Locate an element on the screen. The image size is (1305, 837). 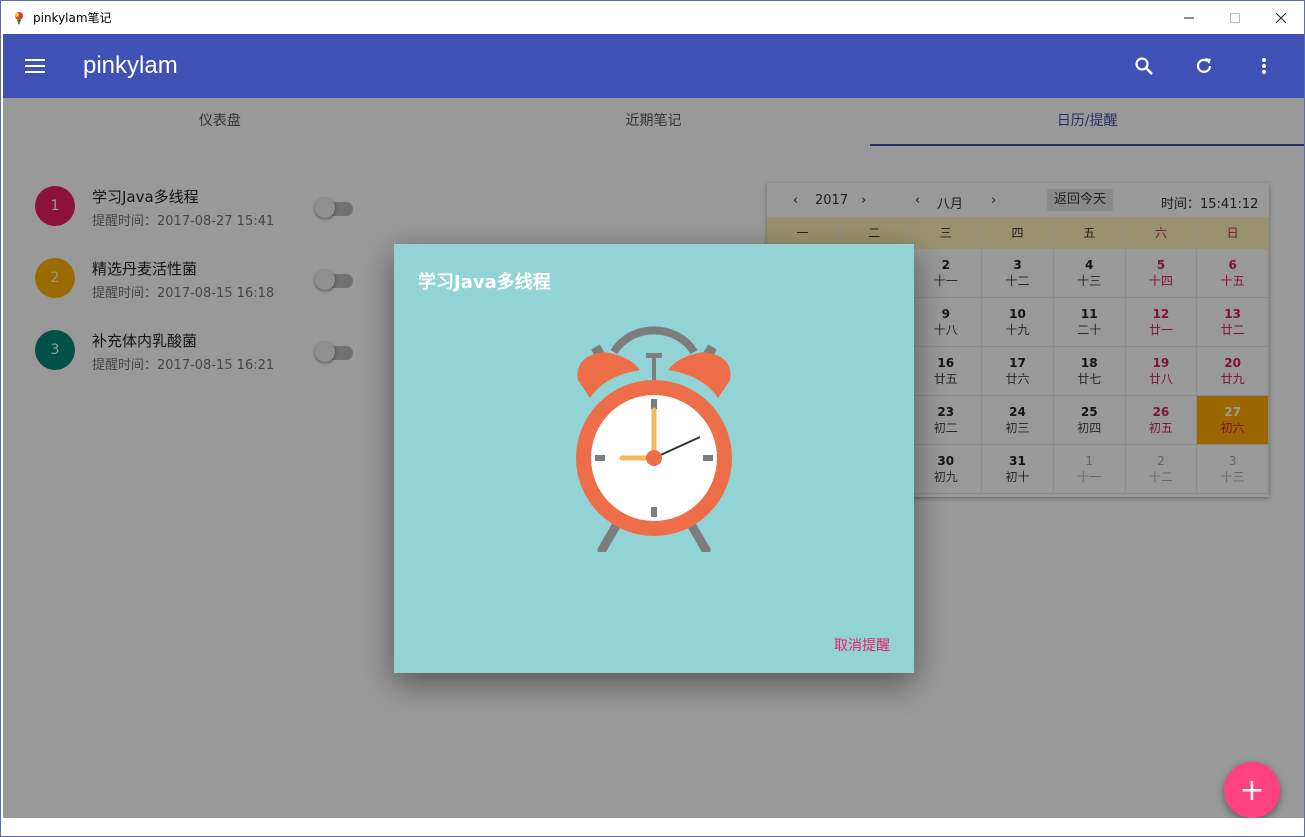
menu-button is located at coordinates (35, 66).